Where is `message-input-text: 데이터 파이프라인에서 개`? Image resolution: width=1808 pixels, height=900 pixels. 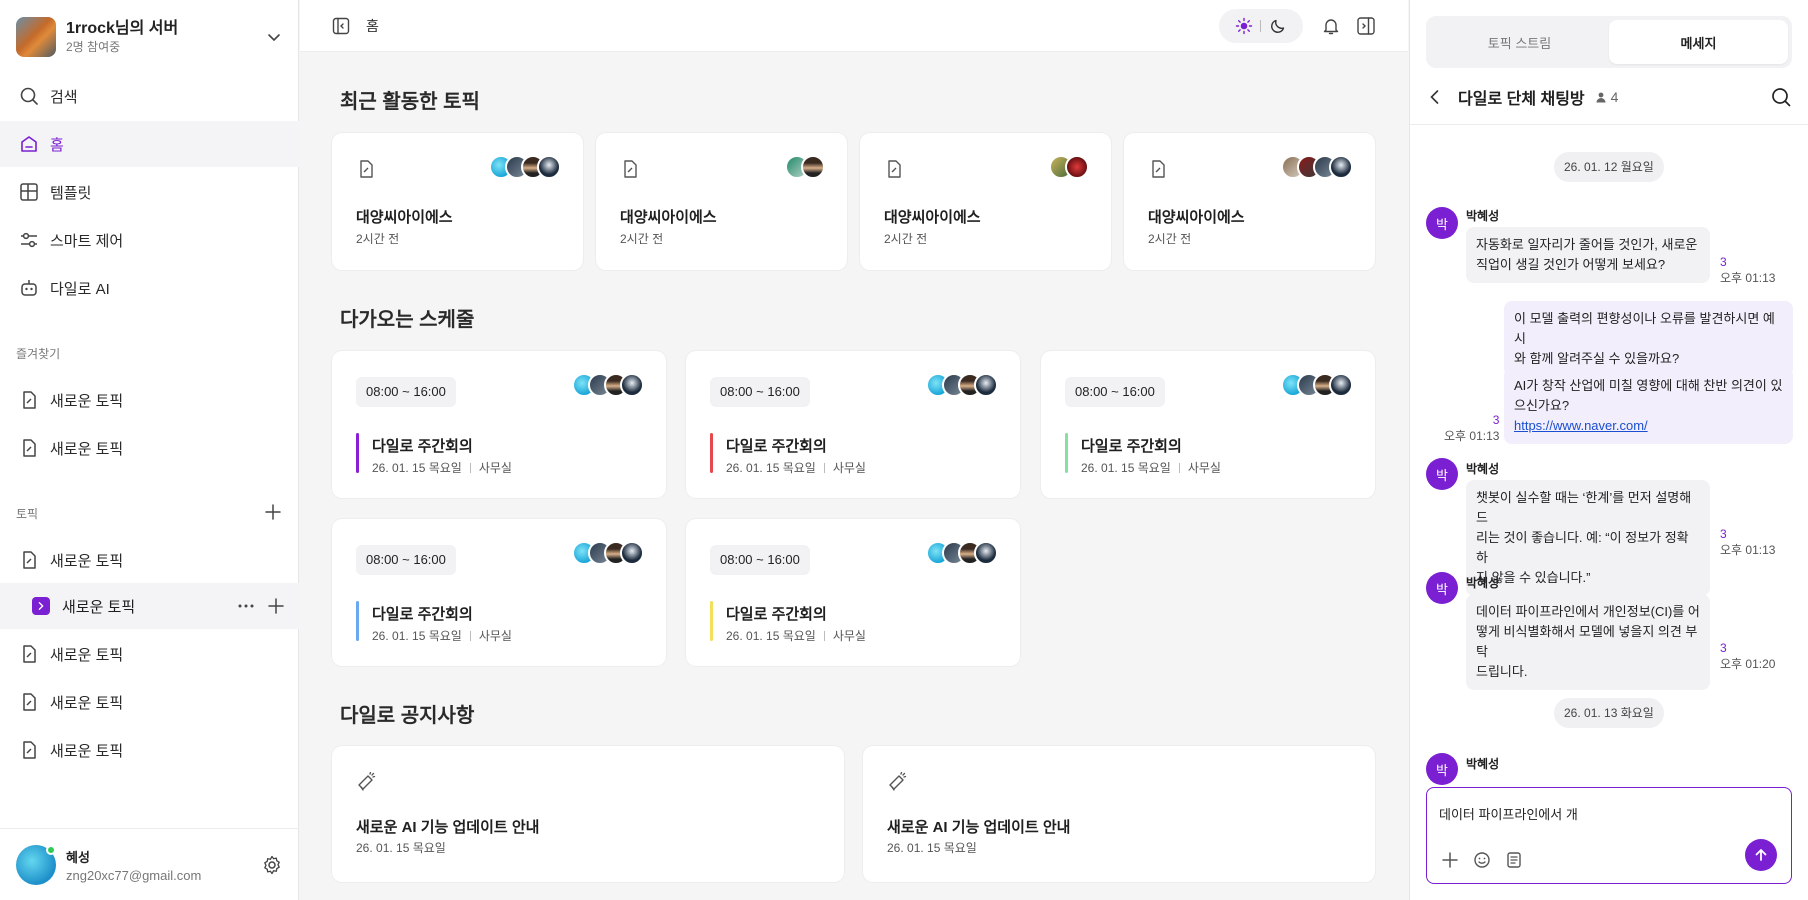 message-input-text: 데이터 파이프라인에서 개 is located at coordinates (1508, 813).